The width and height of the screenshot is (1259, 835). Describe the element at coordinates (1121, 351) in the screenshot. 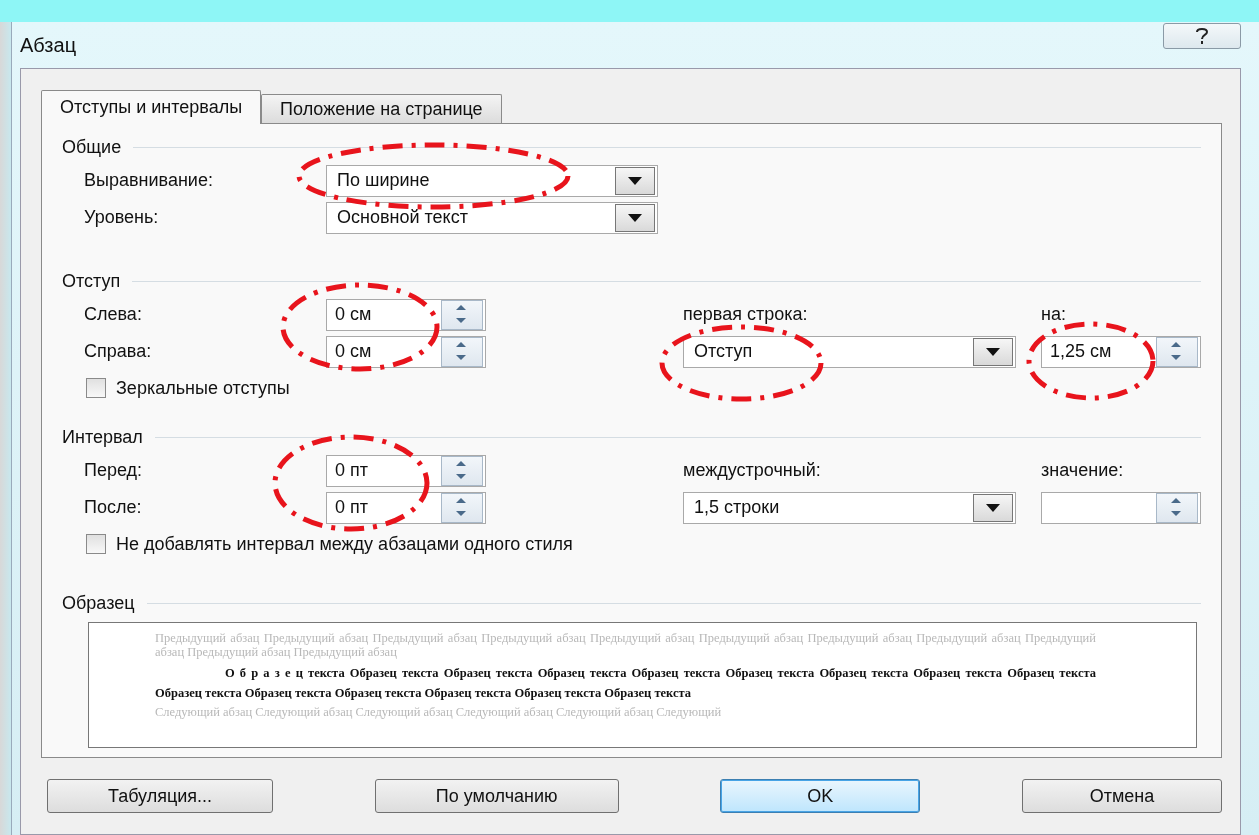

I see `spinner-field: 1,25 см` at that location.